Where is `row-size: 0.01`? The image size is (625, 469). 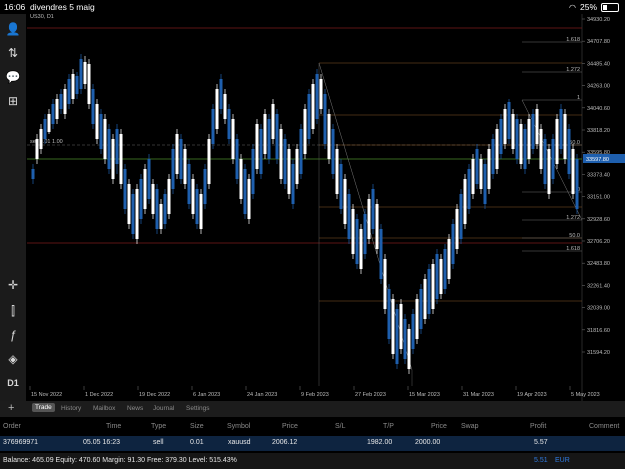
row-size: 0.01 is located at coordinates (197, 442).